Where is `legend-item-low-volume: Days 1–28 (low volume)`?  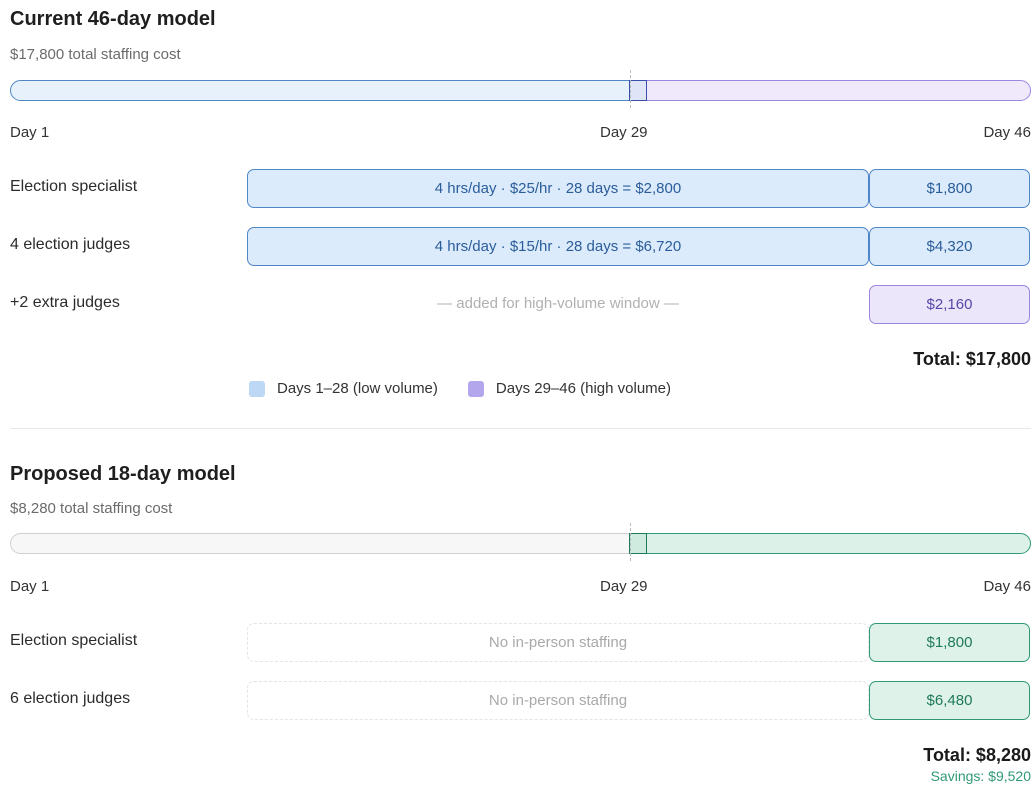
legend-item-low-volume: Days 1–28 (low volume) is located at coordinates (343, 388).